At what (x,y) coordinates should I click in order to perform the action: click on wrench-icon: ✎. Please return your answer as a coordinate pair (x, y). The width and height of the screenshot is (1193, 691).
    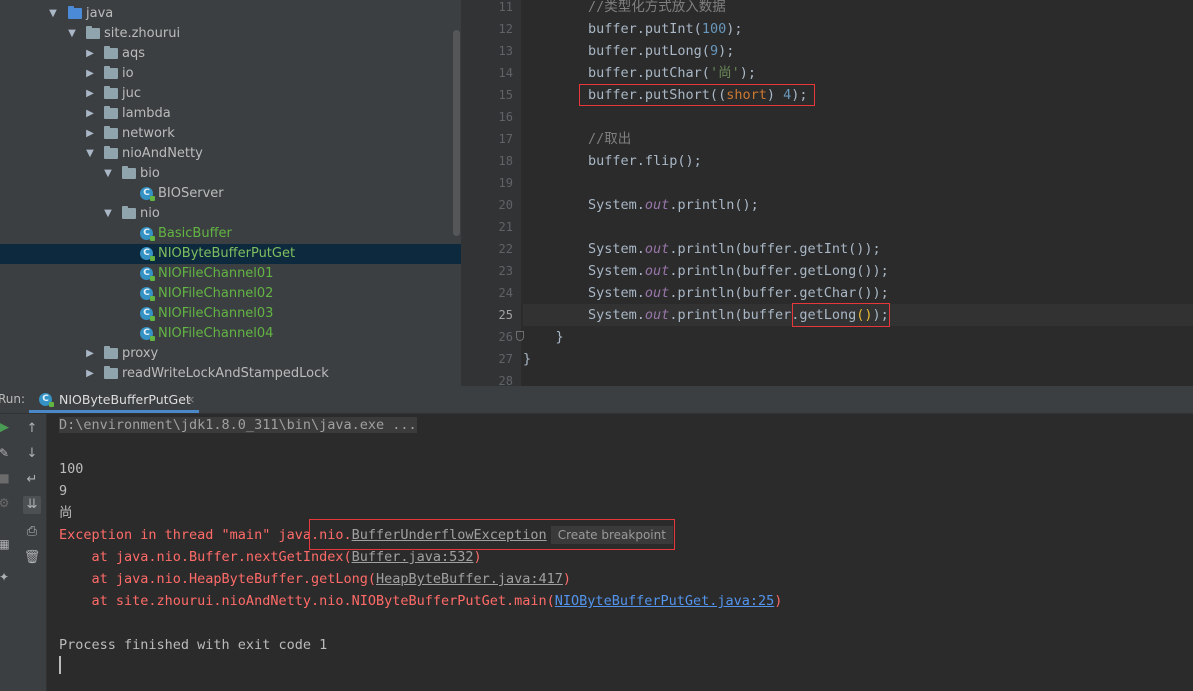
    Looking at the image, I should click on (6, 453).